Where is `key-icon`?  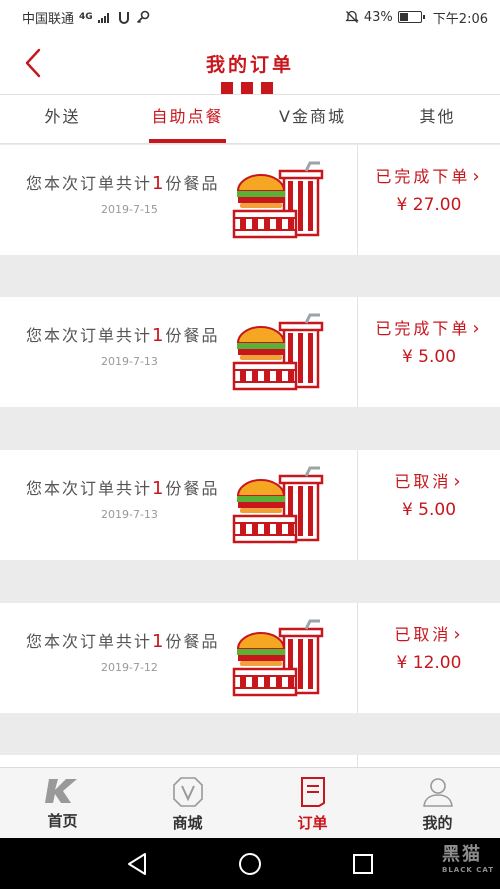 key-icon is located at coordinates (142, 17).